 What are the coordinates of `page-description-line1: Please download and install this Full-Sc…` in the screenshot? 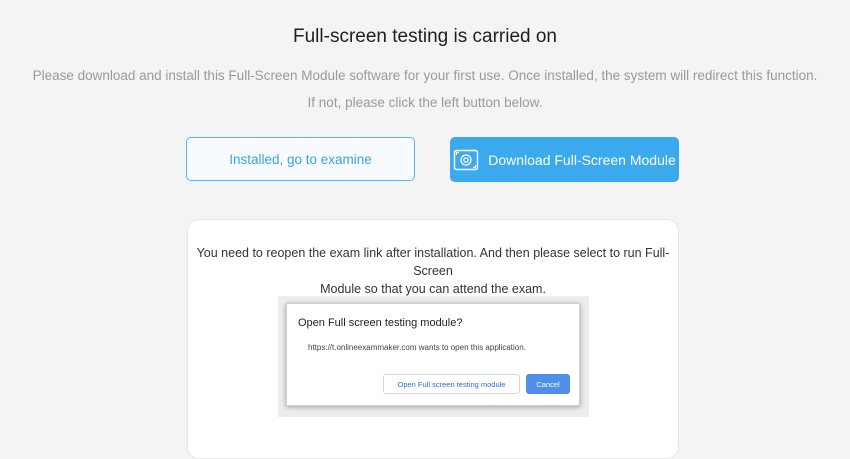 It's located at (425, 75).